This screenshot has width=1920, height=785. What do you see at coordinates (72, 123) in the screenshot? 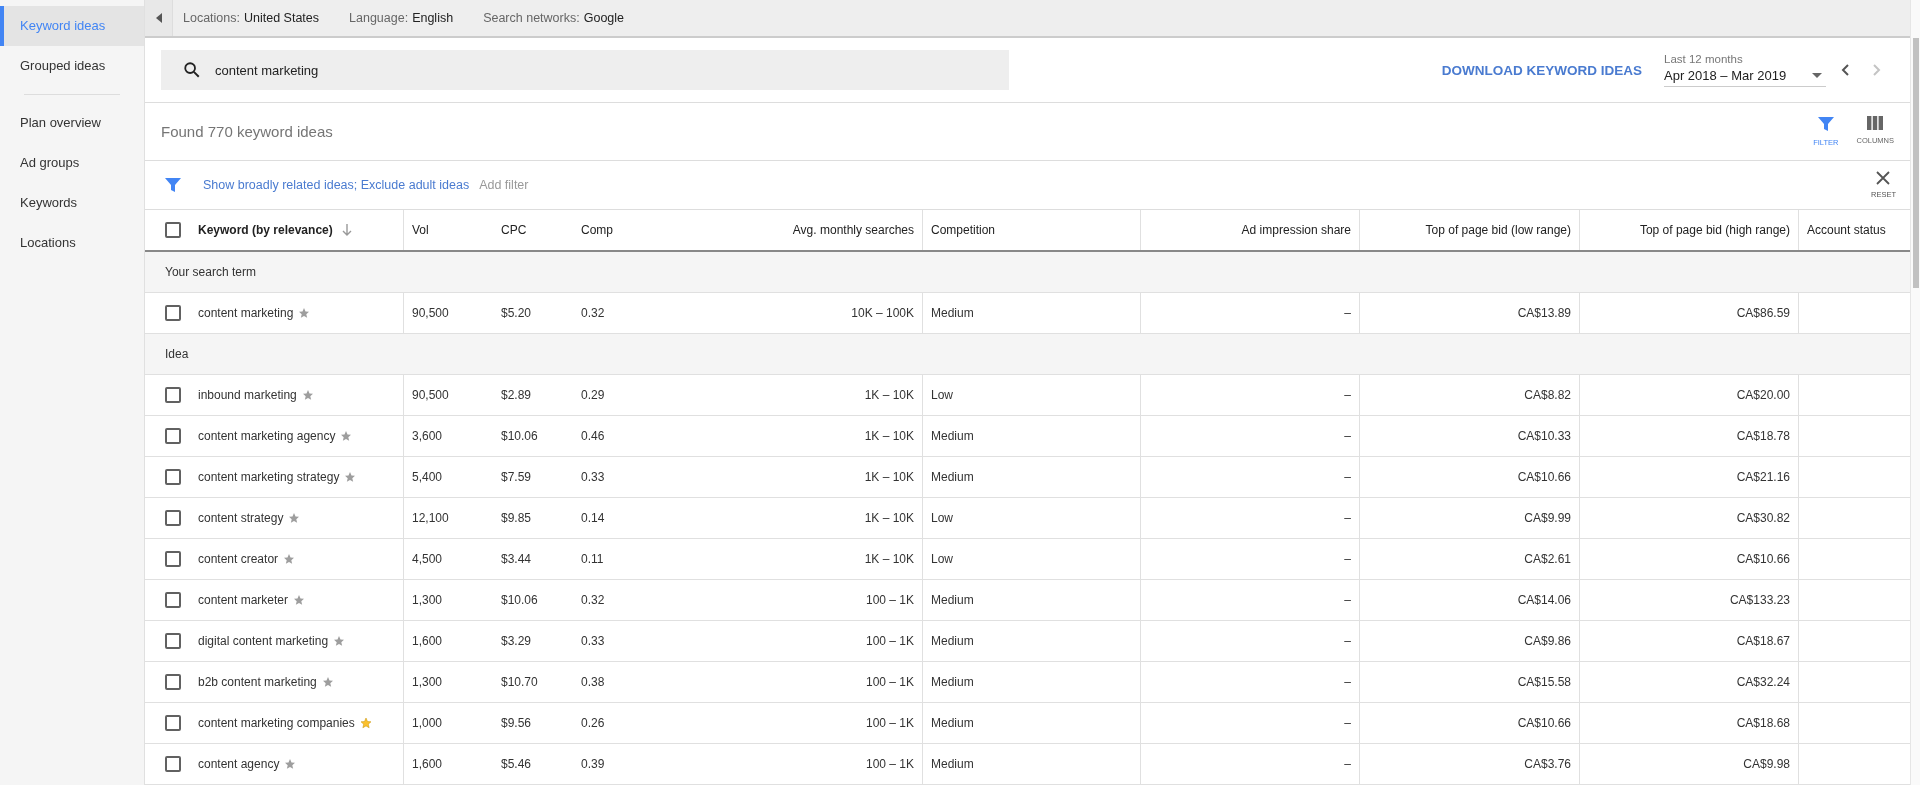
I see `sidebar-item: Plan overview` at bounding box center [72, 123].